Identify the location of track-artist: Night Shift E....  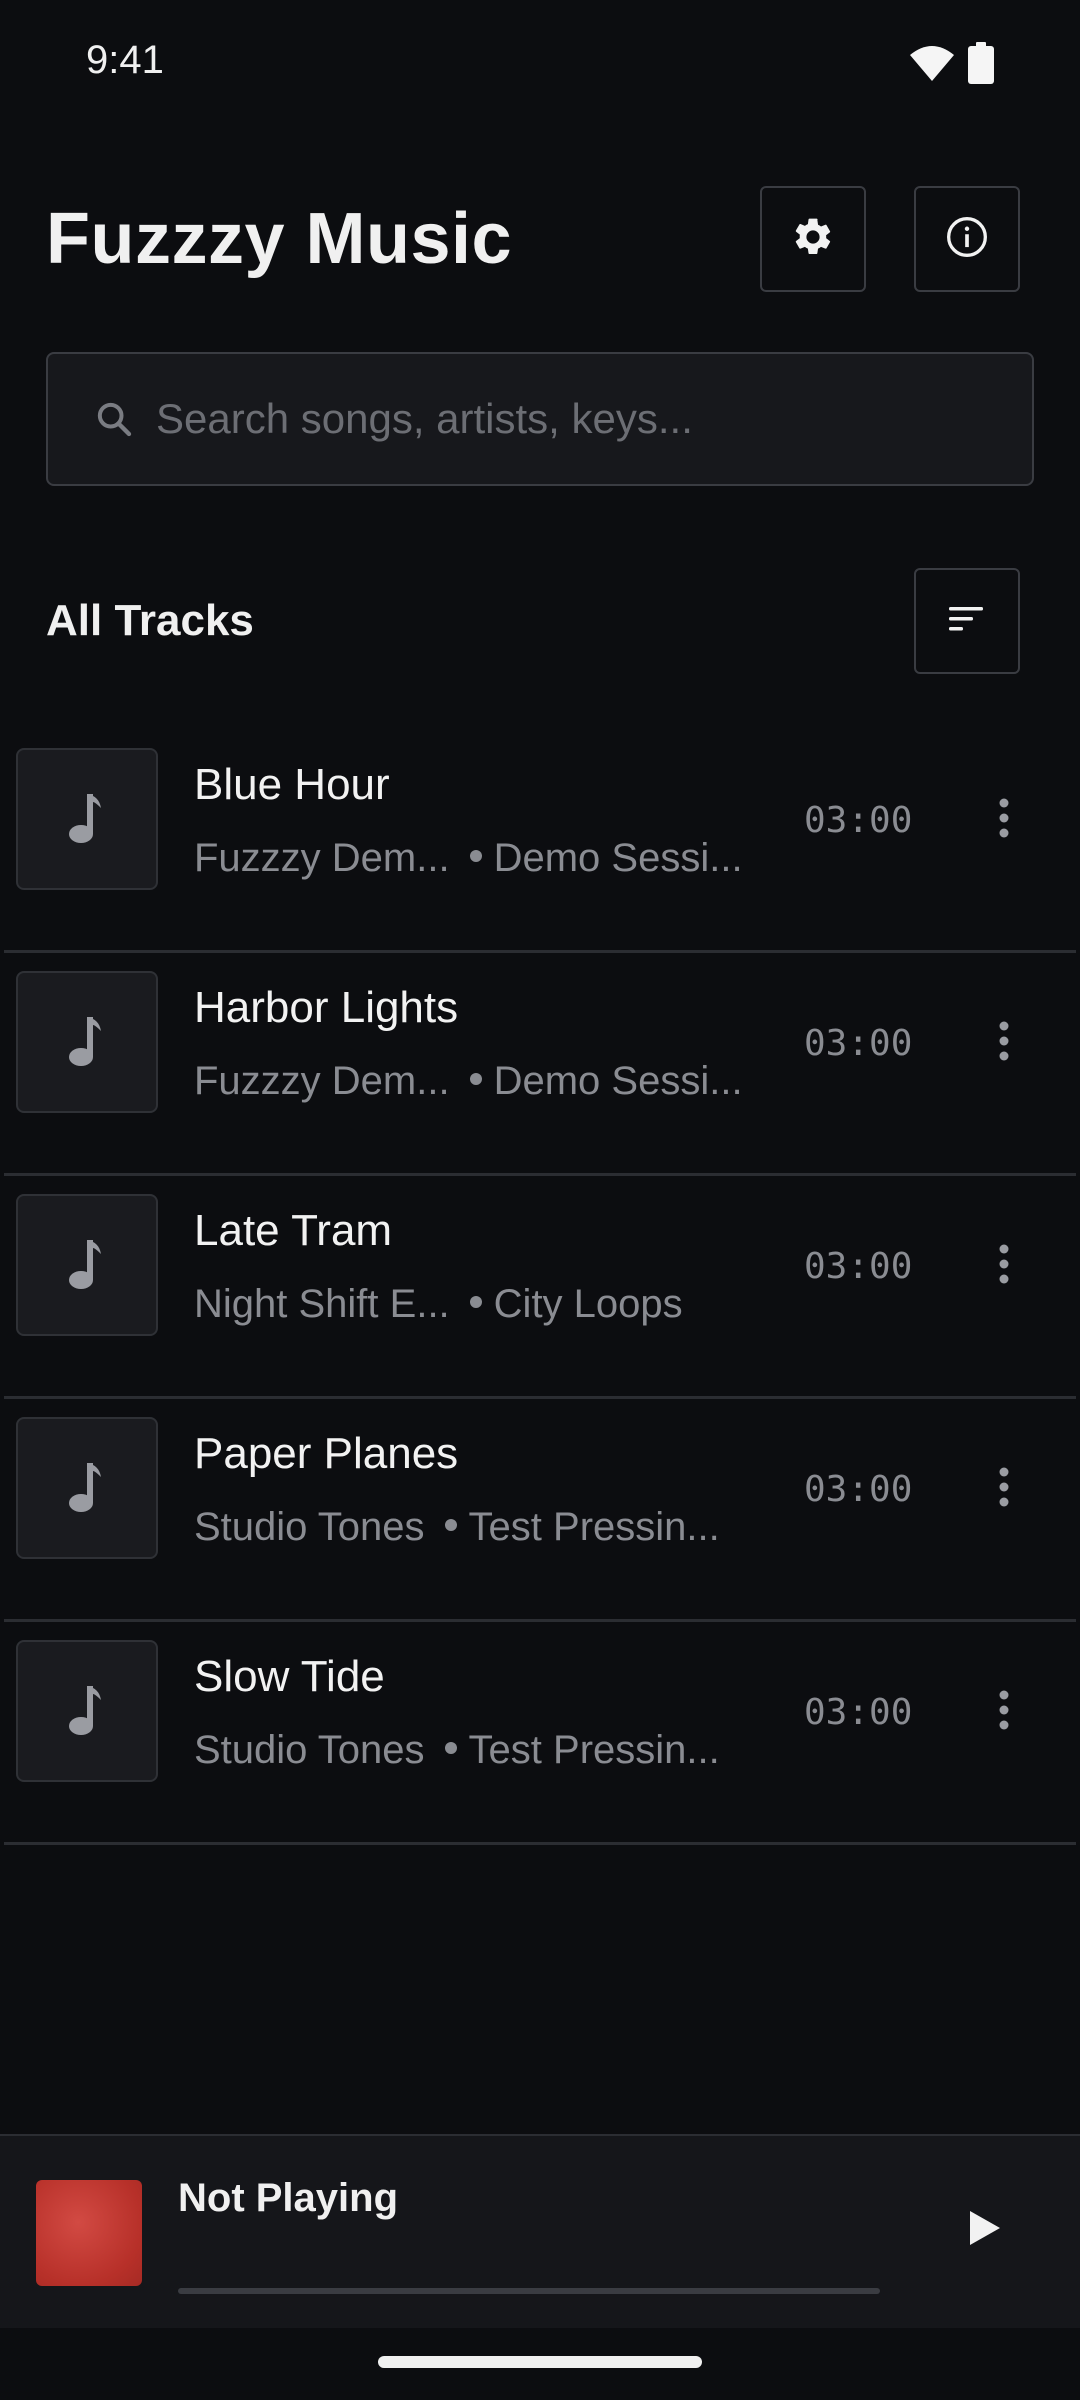
(322, 1304).